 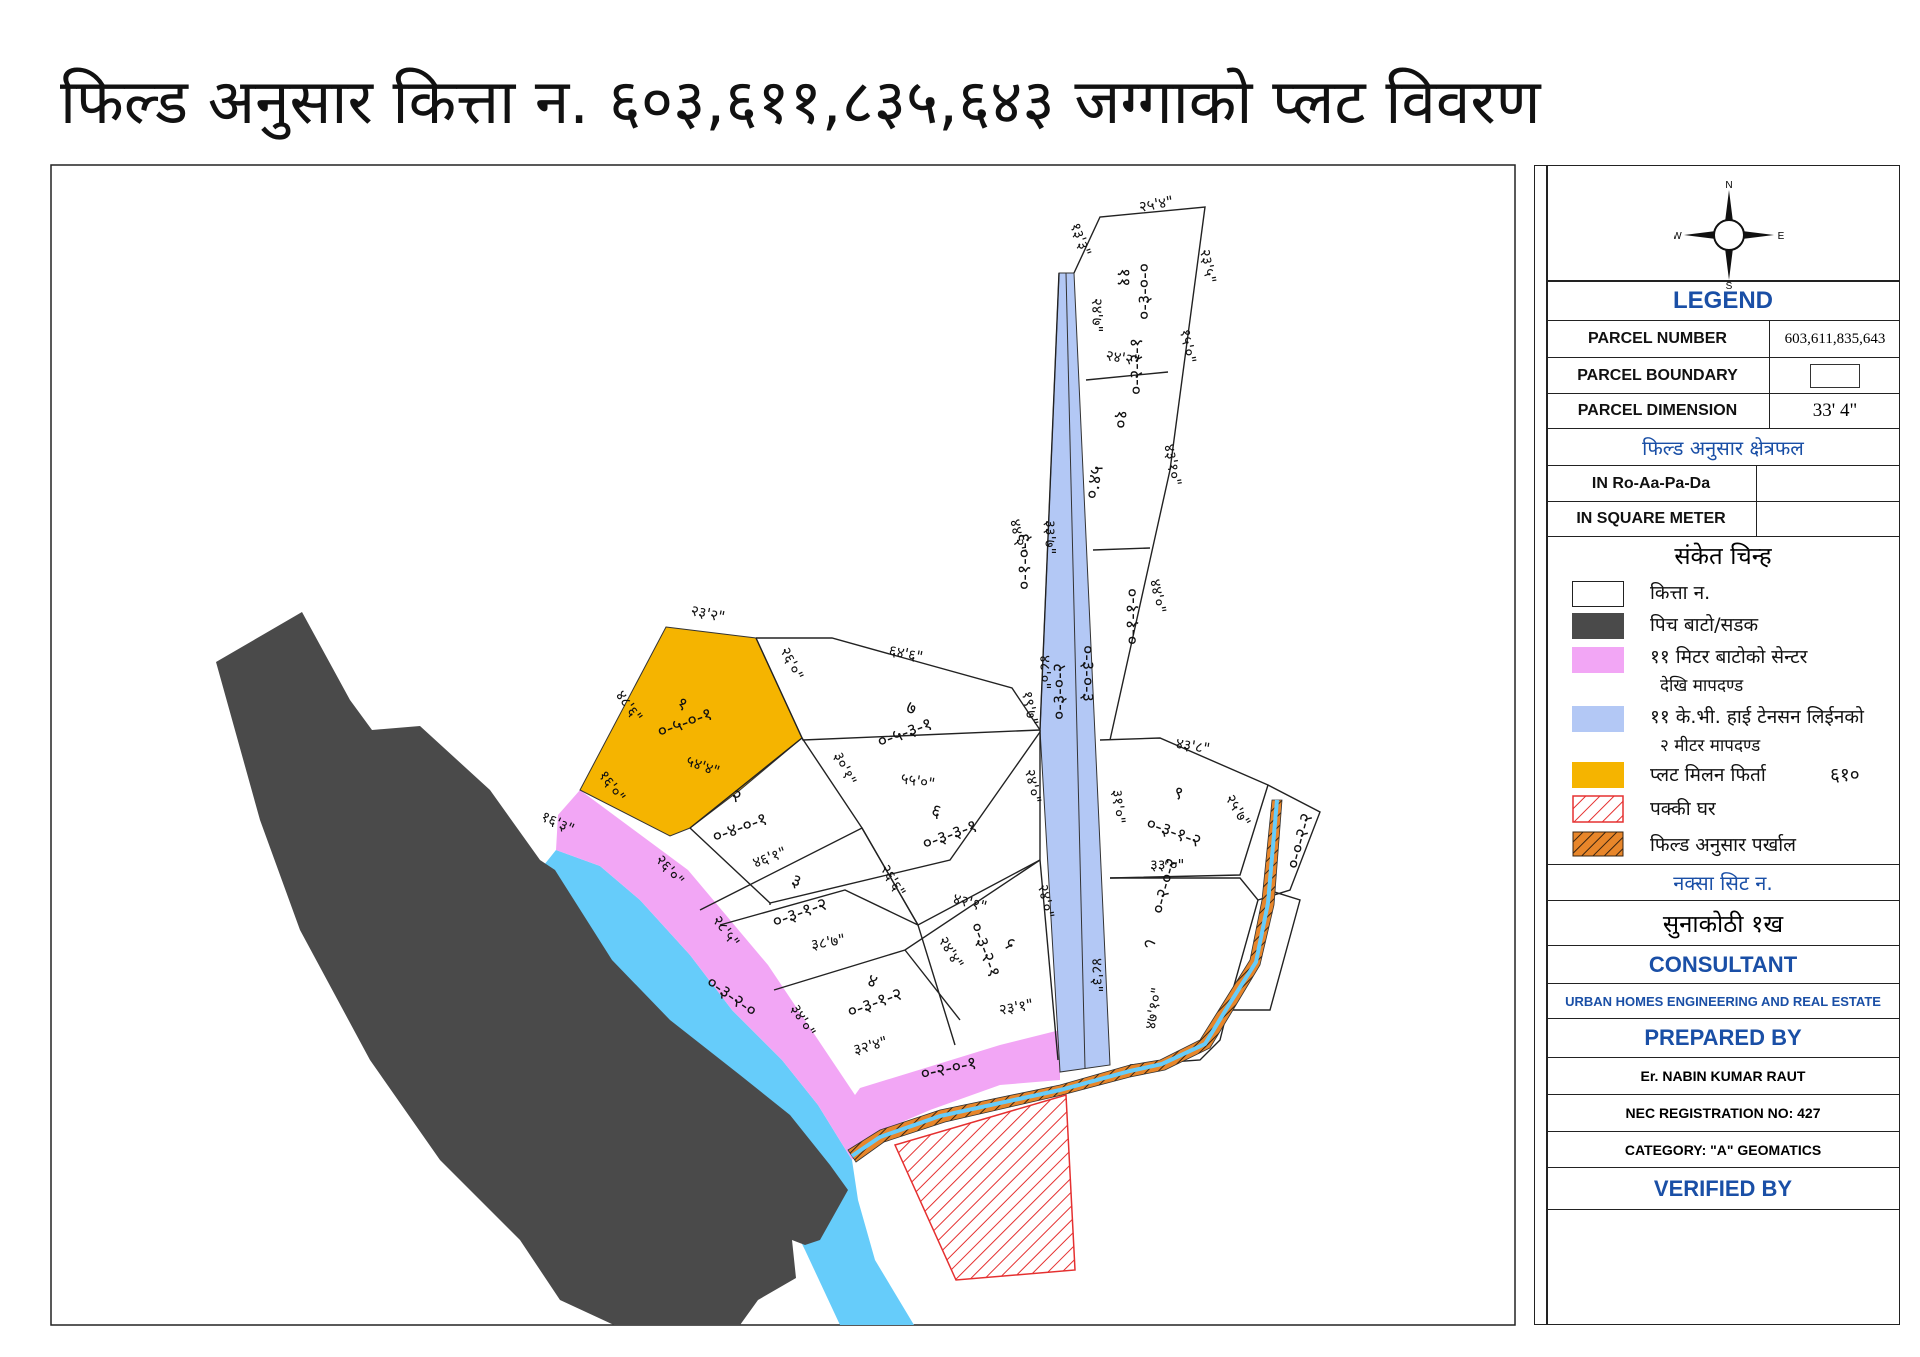 I want to click on legend-heading: LEGEND, so click(x=1722, y=300).